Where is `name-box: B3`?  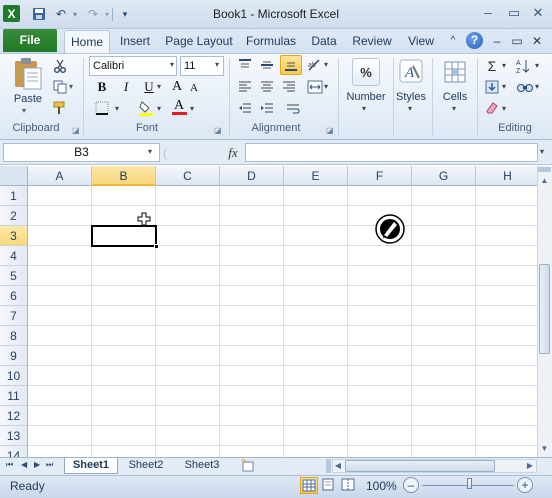
name-box: B3 is located at coordinates (81, 152).